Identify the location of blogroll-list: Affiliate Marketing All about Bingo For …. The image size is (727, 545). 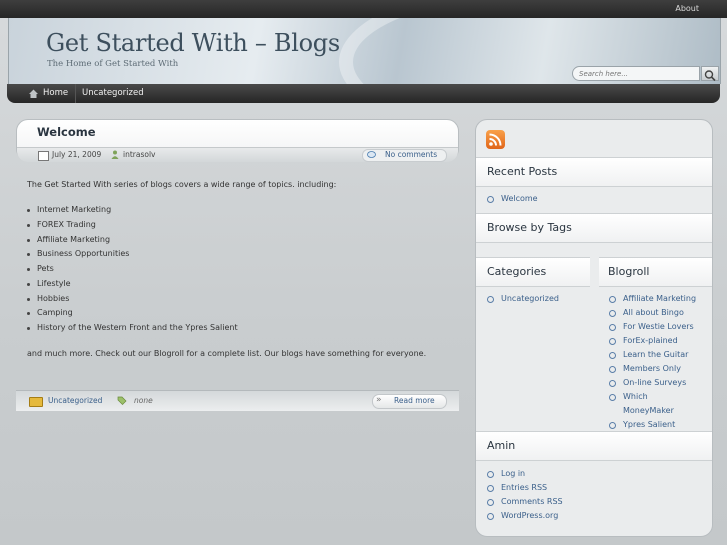
(652, 362).